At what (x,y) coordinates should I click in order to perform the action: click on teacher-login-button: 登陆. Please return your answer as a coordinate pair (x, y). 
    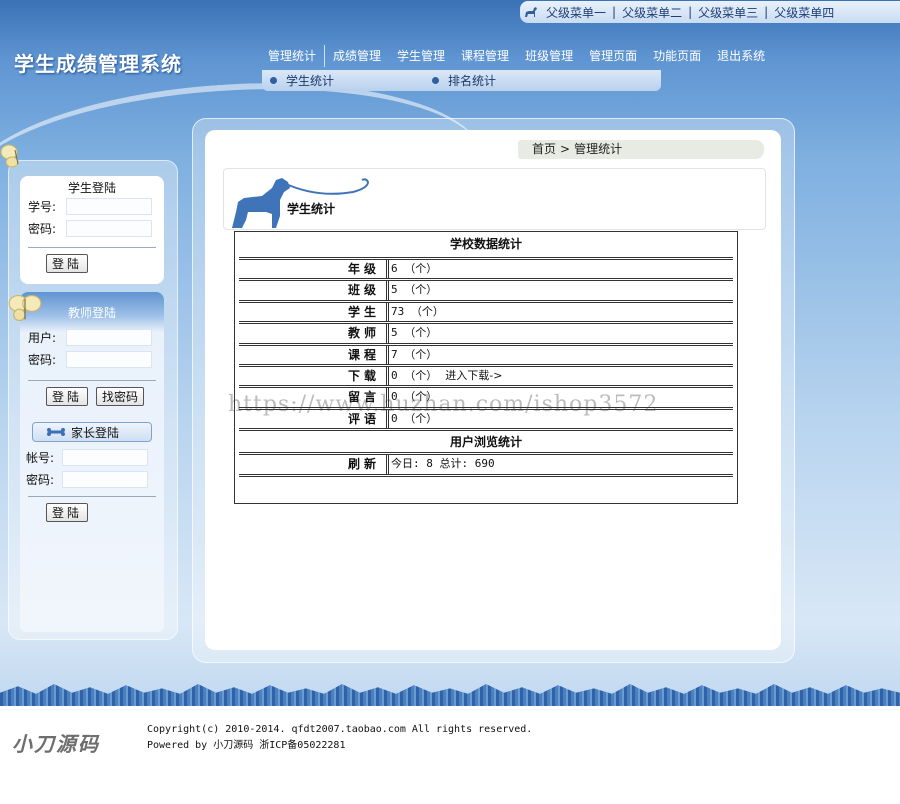
    Looking at the image, I should click on (67, 396).